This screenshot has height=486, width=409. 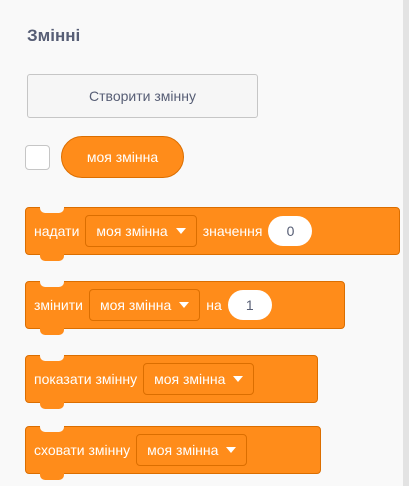 I want to click on section-title: Змінні, so click(x=54, y=35).